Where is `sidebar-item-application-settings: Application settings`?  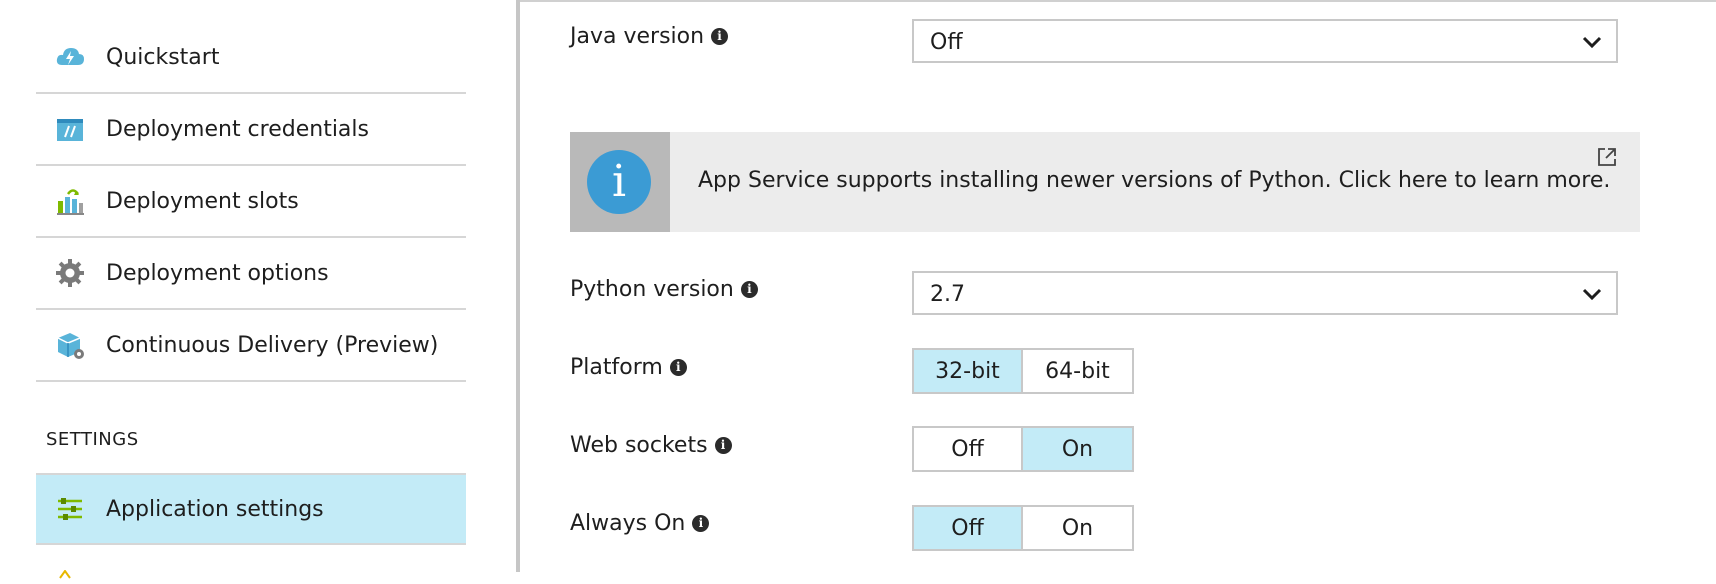 sidebar-item-application-settings: Application settings is located at coordinates (251, 509).